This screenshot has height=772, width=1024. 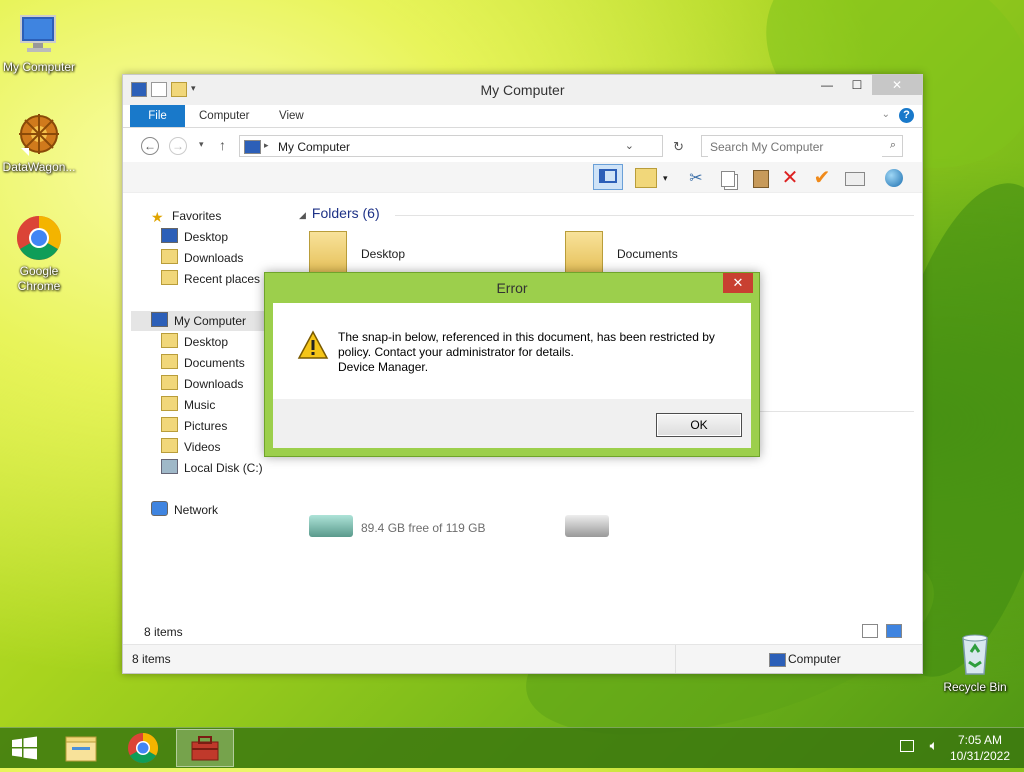 What do you see at coordinates (302, 215) in the screenshot?
I see `collapse-icon: ◢` at bounding box center [302, 215].